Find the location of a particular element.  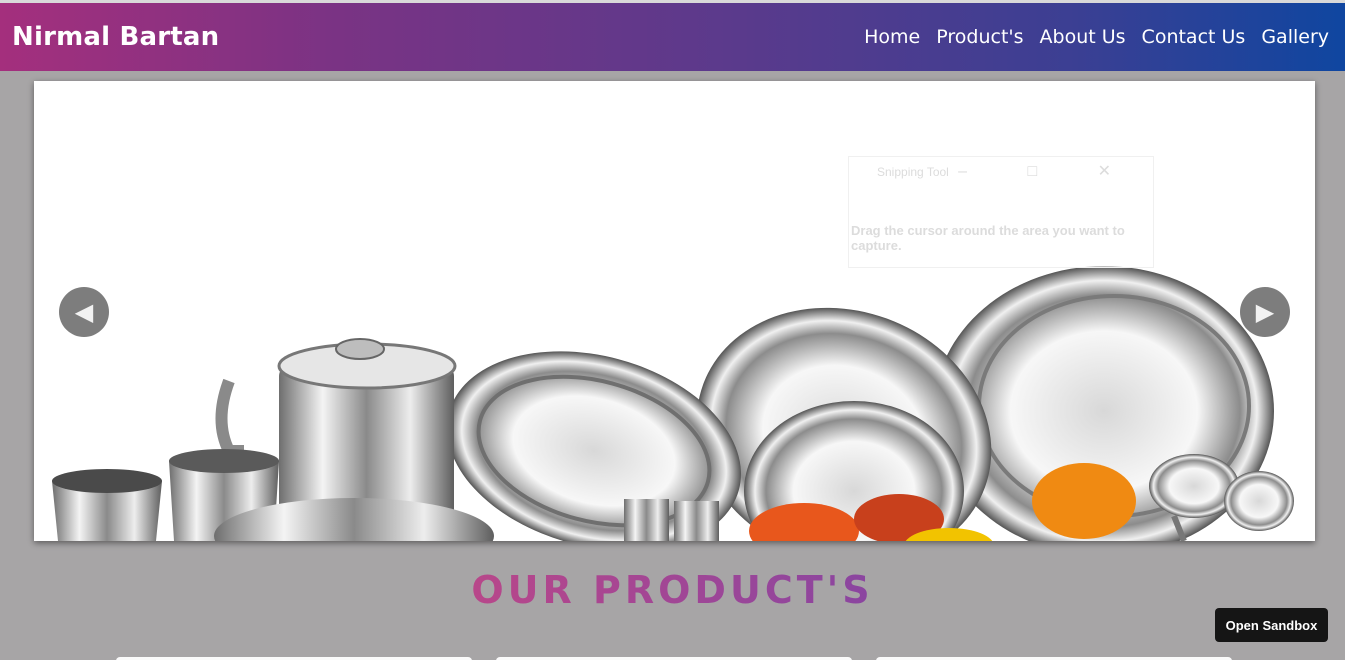

nav-link-gallery: Gallery is located at coordinates (1295, 37).